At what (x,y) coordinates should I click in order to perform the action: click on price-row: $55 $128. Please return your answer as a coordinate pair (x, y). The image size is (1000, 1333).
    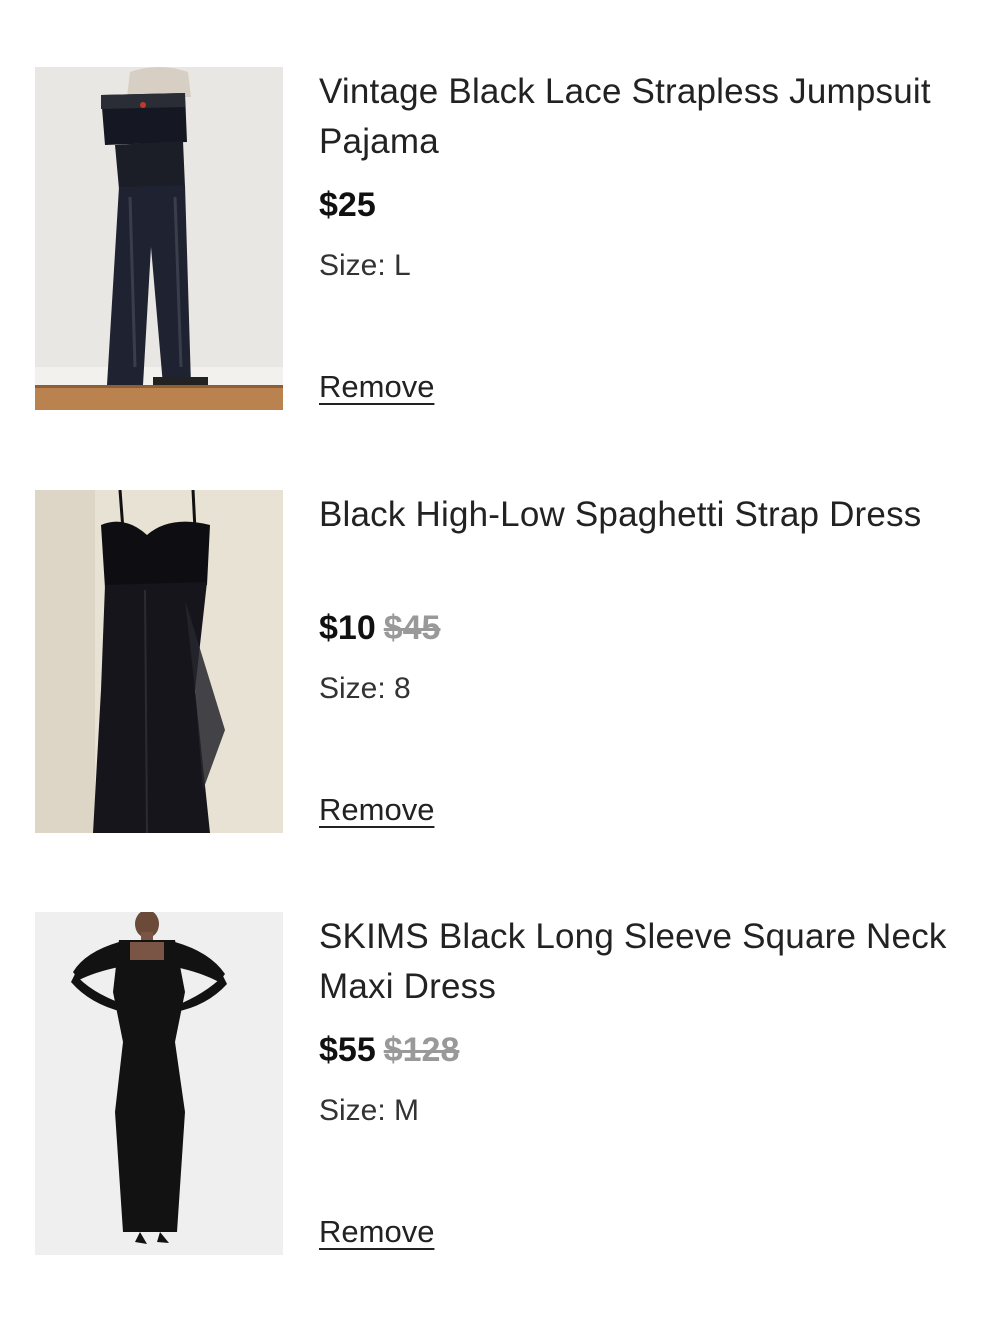
    Looking at the image, I should click on (389, 1050).